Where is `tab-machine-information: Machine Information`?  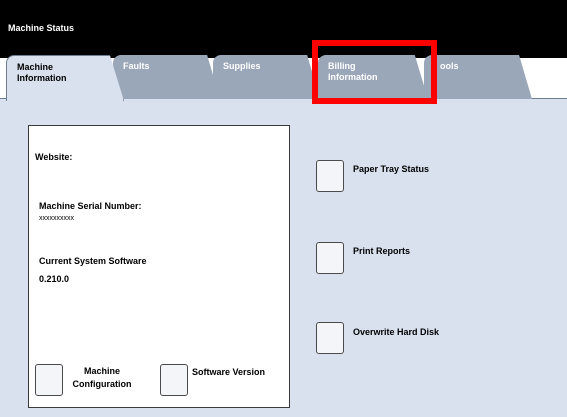
tab-machine-information: Machine Information is located at coordinates (65, 78).